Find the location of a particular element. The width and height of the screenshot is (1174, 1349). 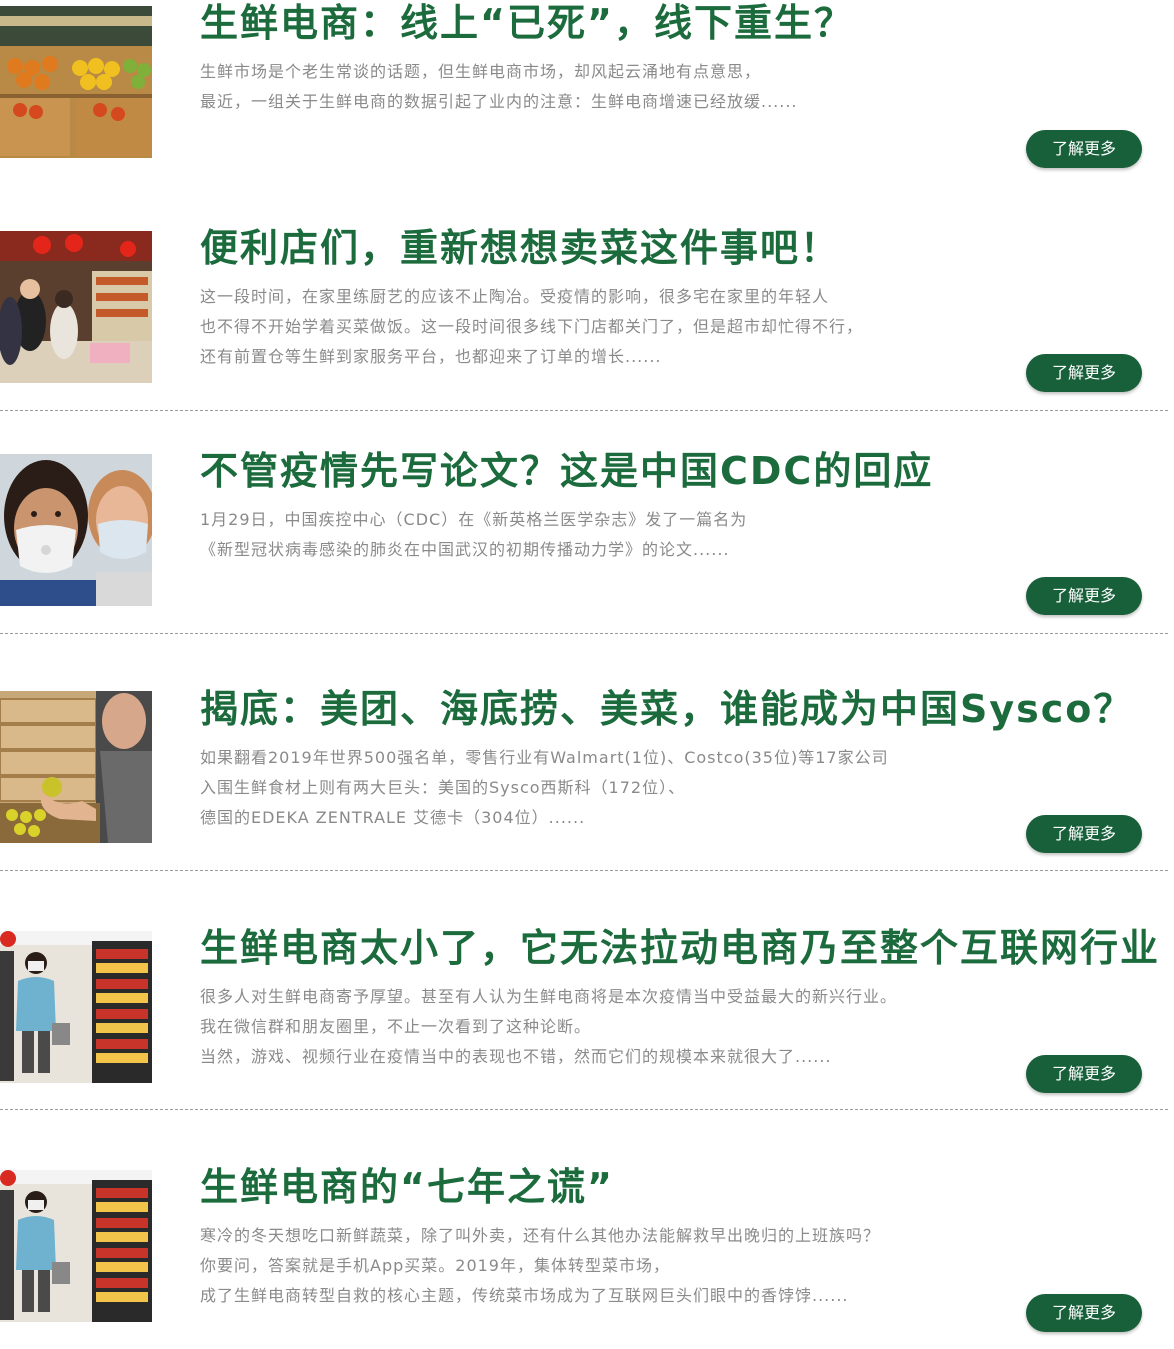

produce-shelves-photo is located at coordinates (76, 82).